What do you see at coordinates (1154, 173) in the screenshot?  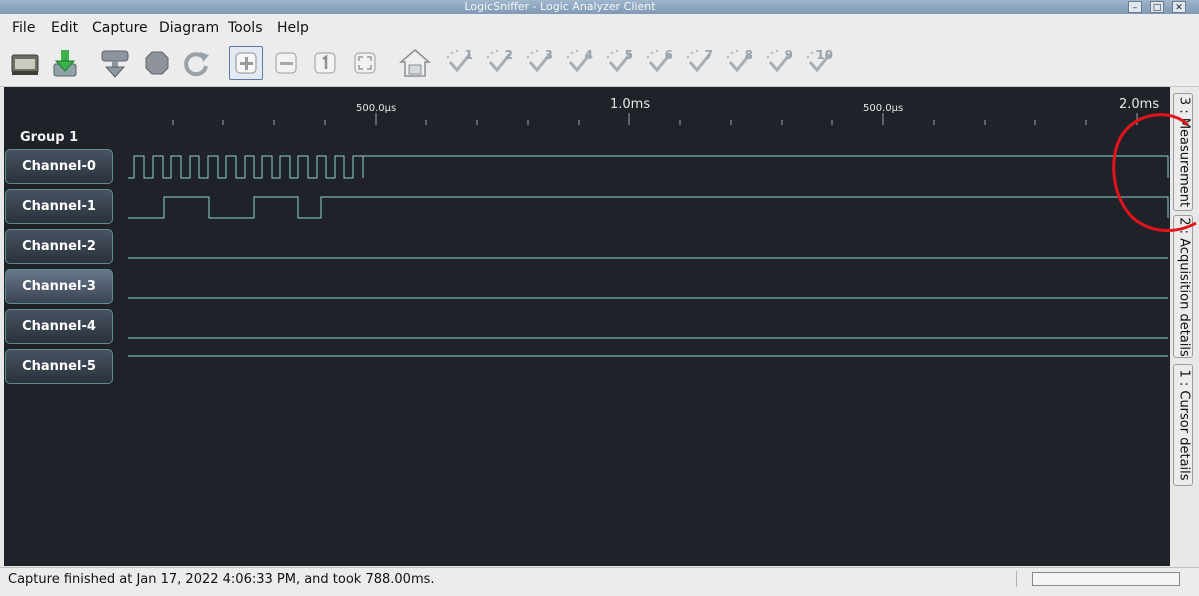 I see `annotation-circle` at bounding box center [1154, 173].